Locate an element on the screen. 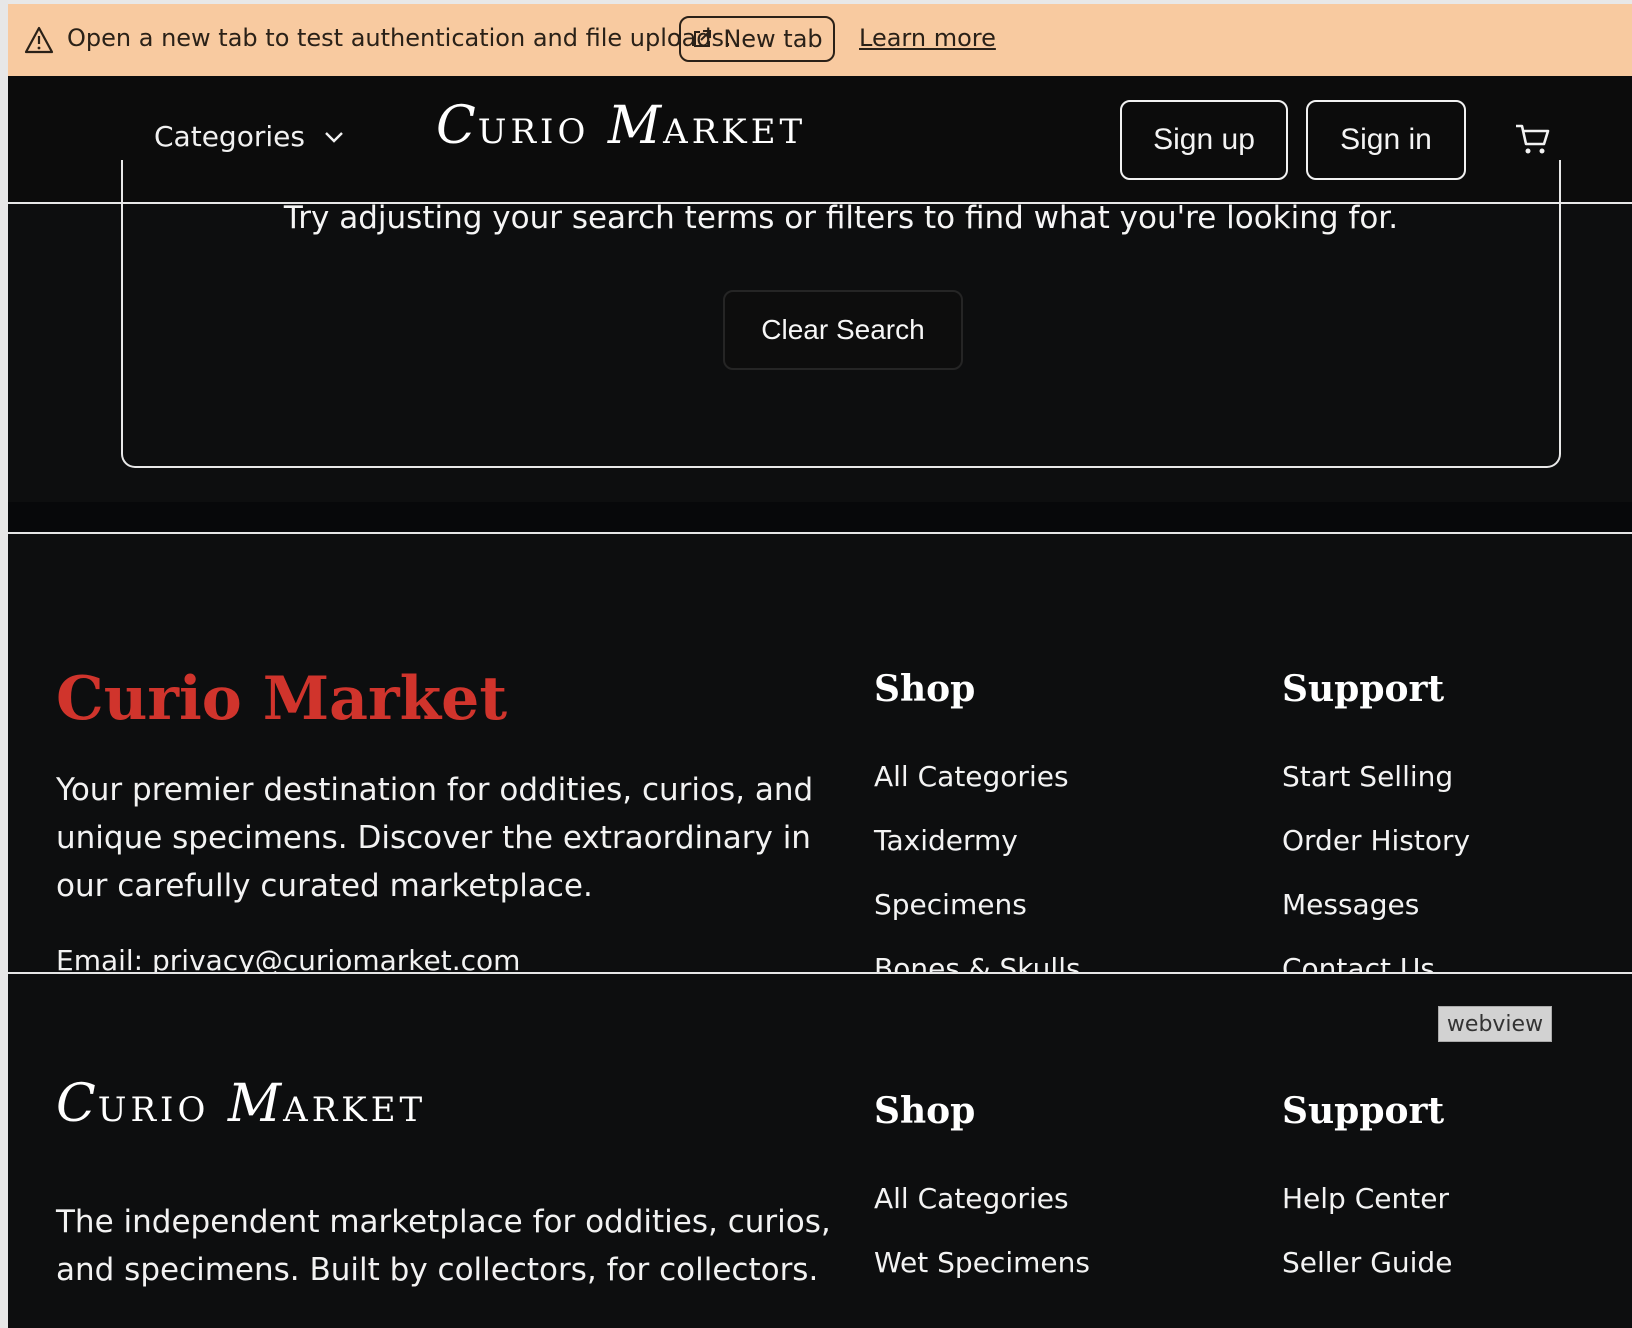  clear-search-button: Clear Search is located at coordinates (843, 330).